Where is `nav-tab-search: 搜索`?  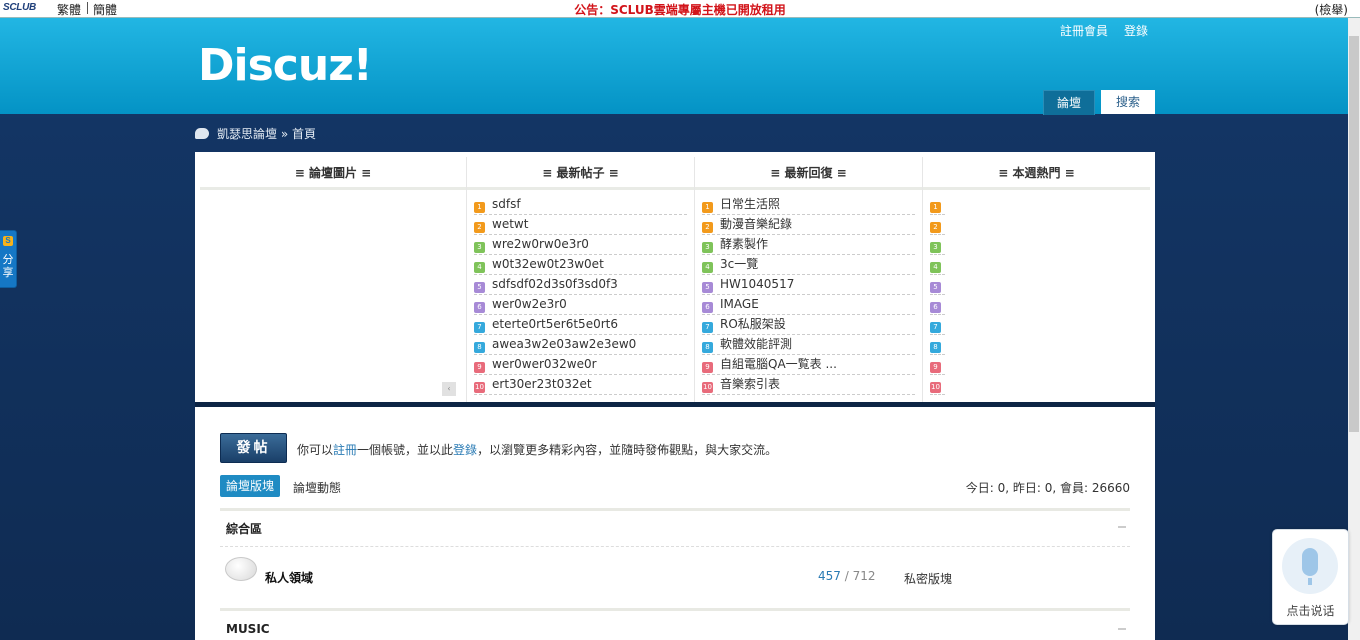 nav-tab-search: 搜索 is located at coordinates (1128, 102).